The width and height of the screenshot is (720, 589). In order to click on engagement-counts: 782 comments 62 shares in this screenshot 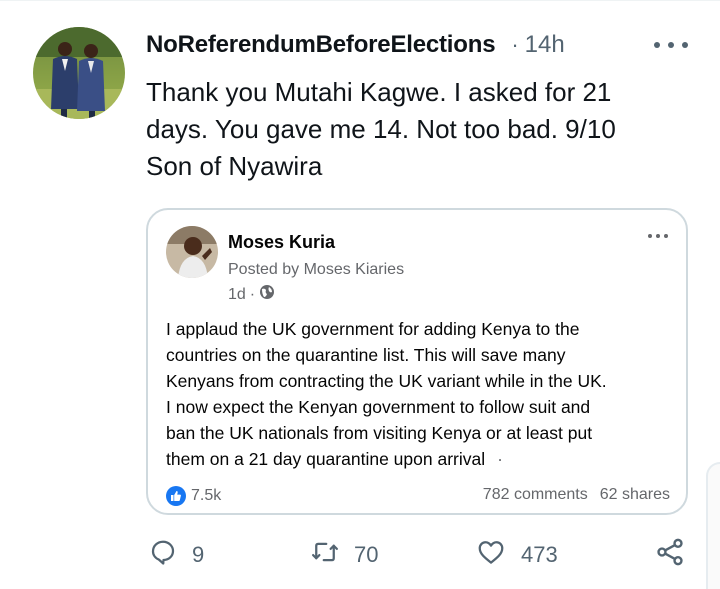, I will do `click(576, 495)`.